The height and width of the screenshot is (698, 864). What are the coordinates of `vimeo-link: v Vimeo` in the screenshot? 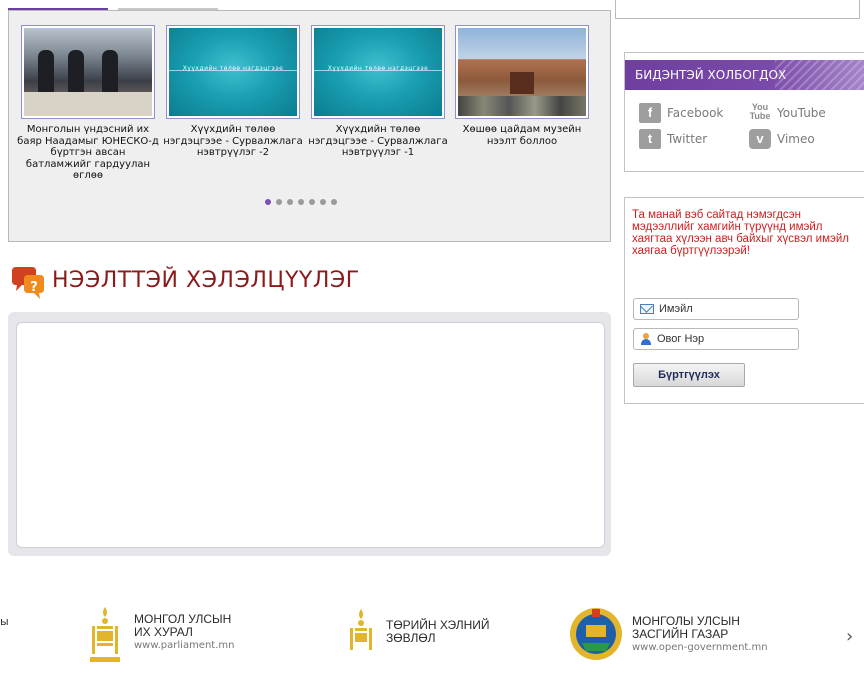 It's located at (782, 139).